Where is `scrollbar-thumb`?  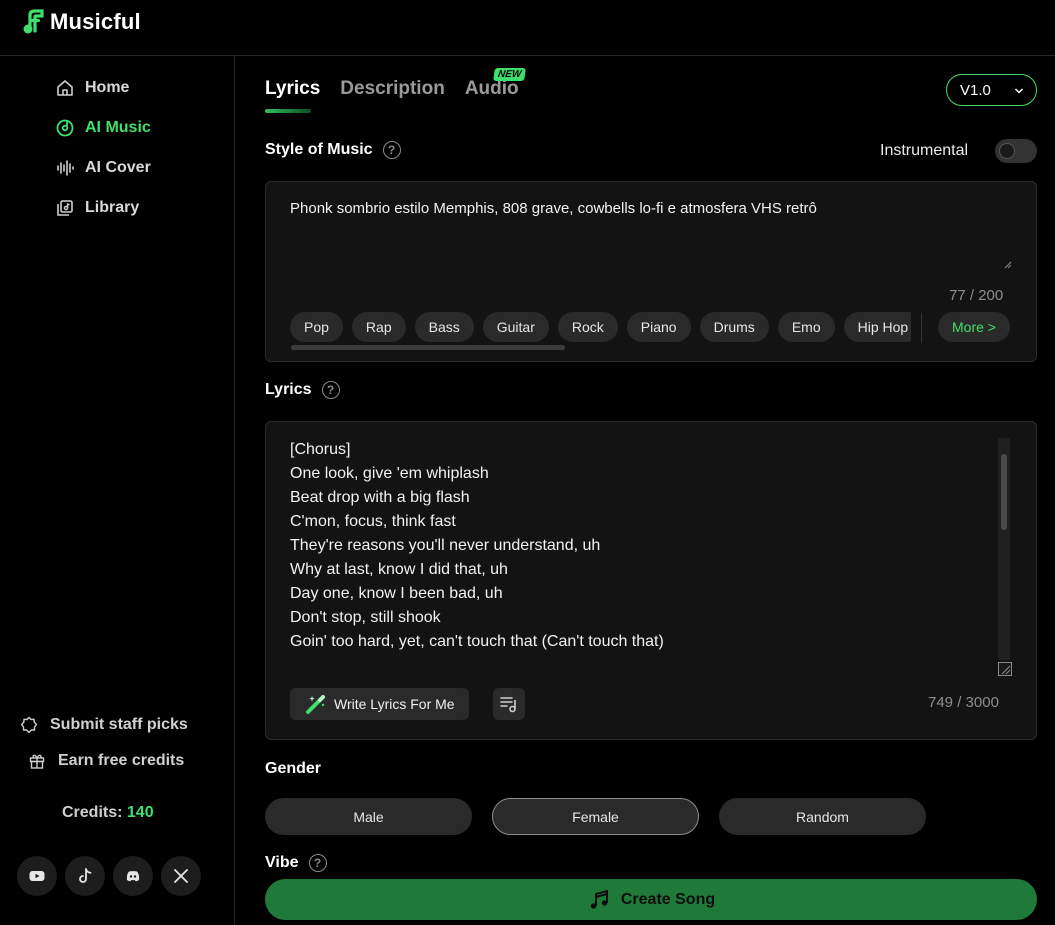 scrollbar-thumb is located at coordinates (1004, 492).